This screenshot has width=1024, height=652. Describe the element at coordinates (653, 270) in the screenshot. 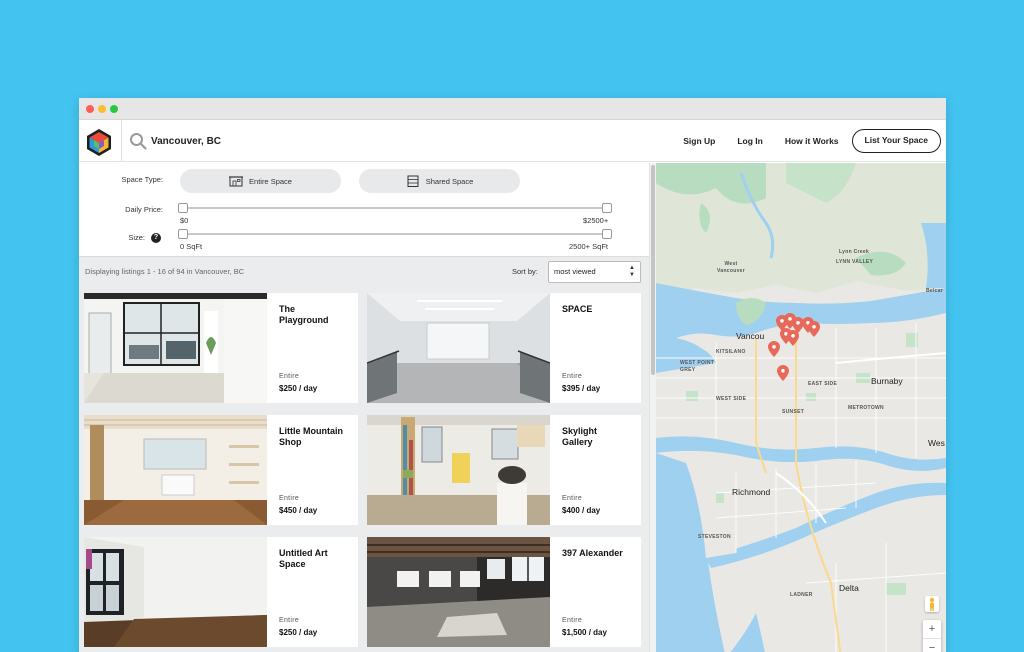

I see `scrollbar-thumb` at that location.